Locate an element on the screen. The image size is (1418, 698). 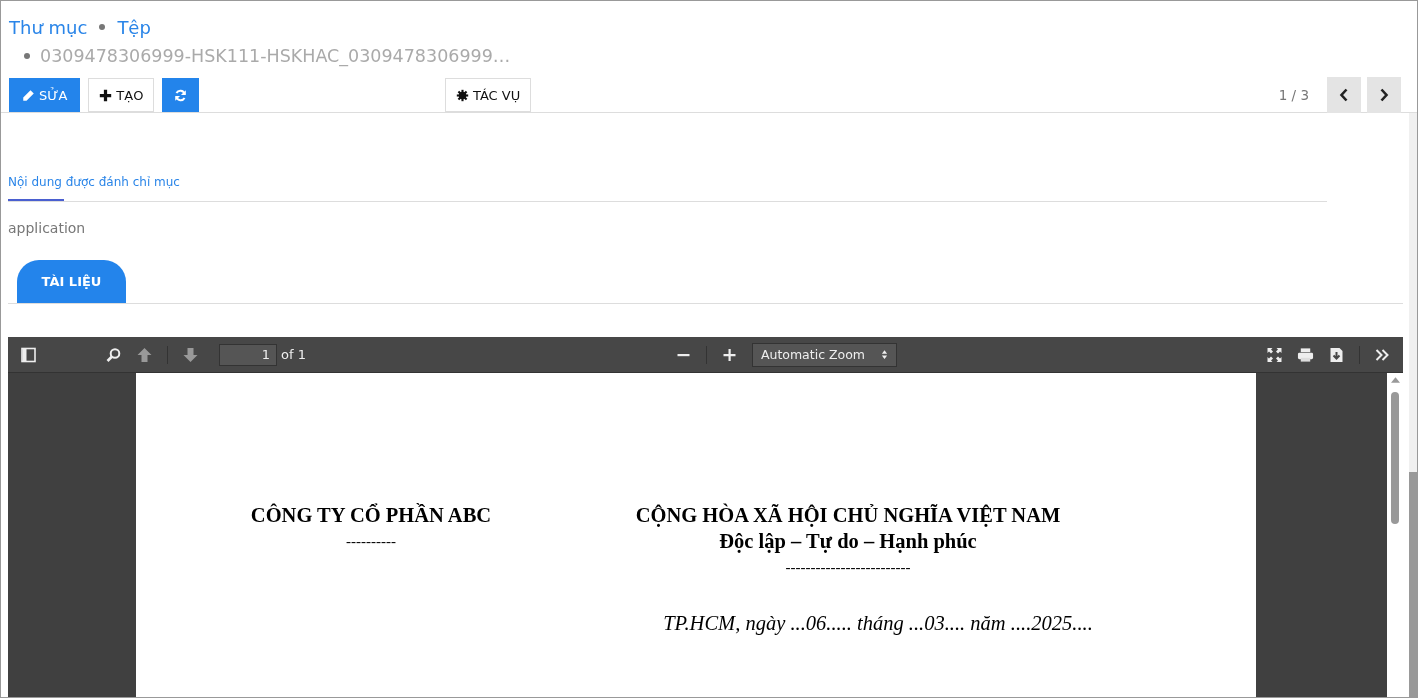
fullscreen-icon is located at coordinates (1274, 354).